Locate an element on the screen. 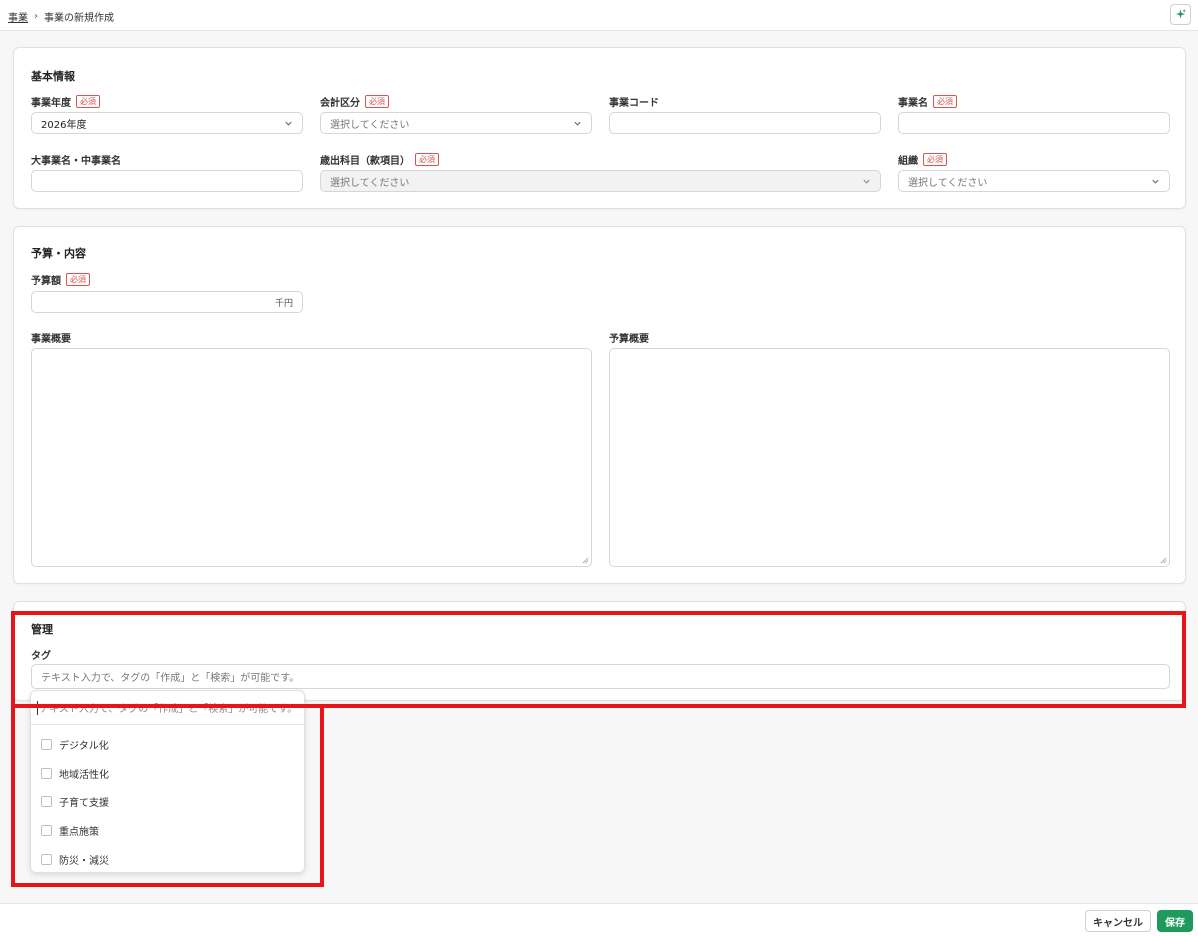  basic-info-title: 基本情報 is located at coordinates (53, 76).